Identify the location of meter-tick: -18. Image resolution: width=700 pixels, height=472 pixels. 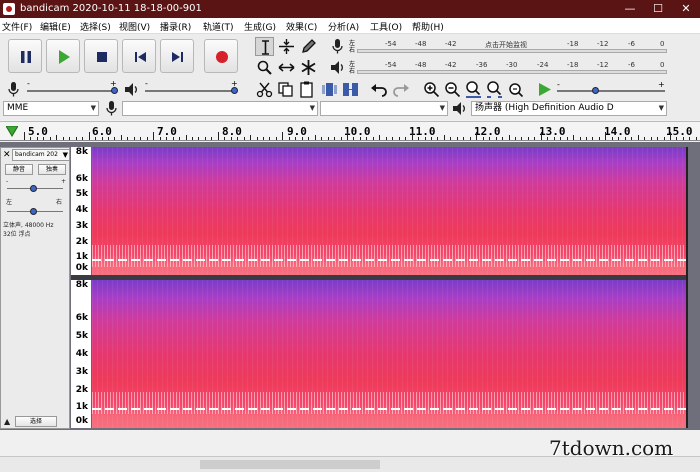
(573, 65).